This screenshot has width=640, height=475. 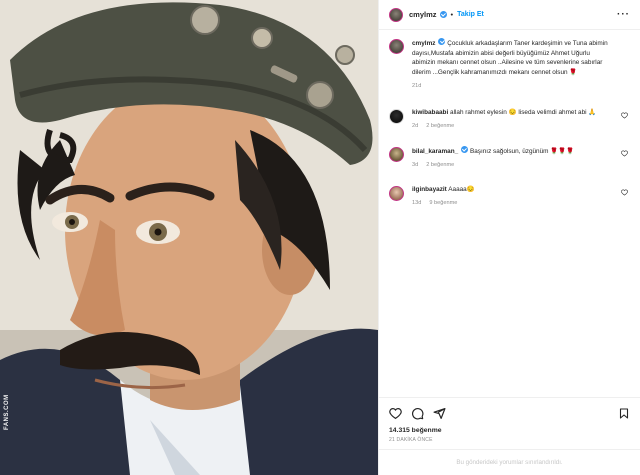 What do you see at coordinates (396, 46) in the screenshot?
I see `caption-avatar` at bounding box center [396, 46].